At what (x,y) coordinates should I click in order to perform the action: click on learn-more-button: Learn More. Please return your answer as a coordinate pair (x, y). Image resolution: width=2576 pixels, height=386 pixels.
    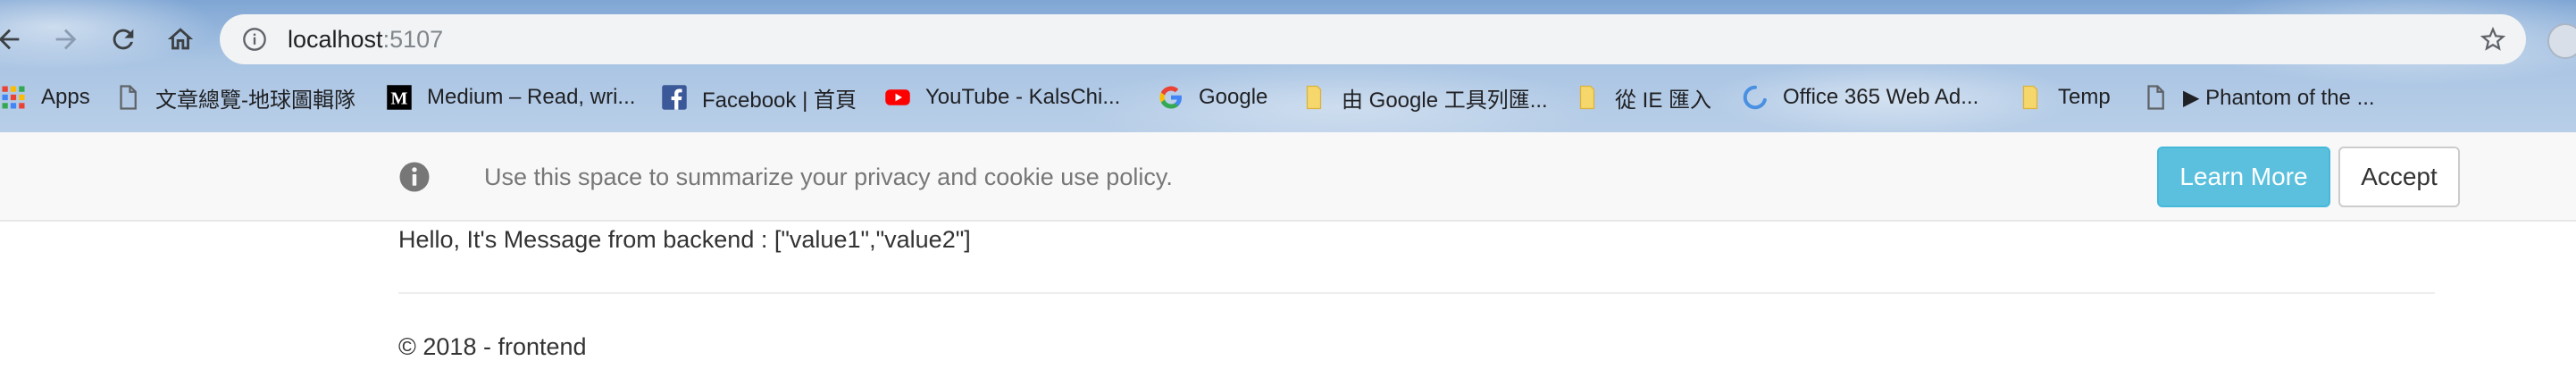
    Looking at the image, I should click on (2244, 177).